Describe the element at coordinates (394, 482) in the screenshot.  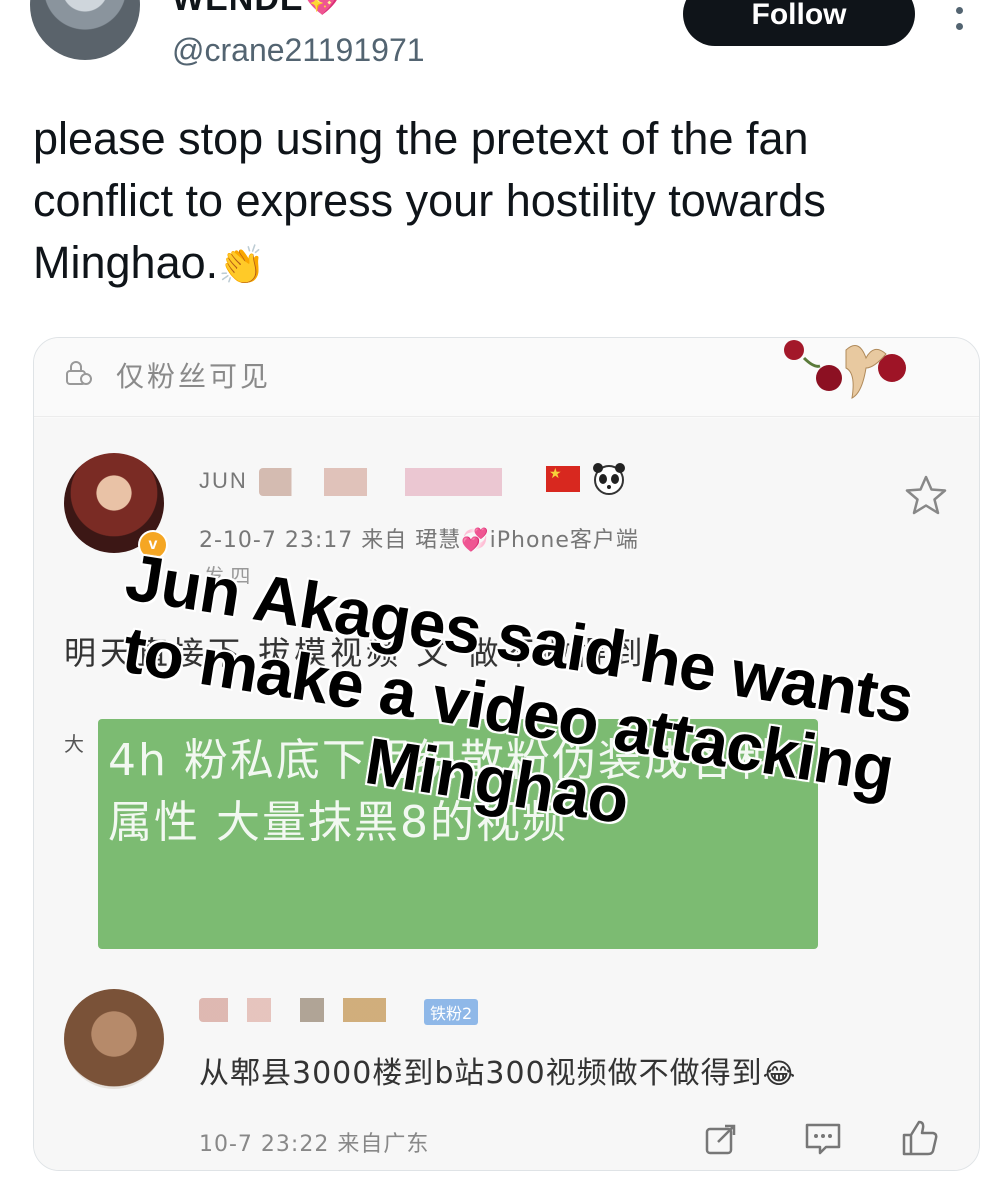
I see `blurred-name` at that location.